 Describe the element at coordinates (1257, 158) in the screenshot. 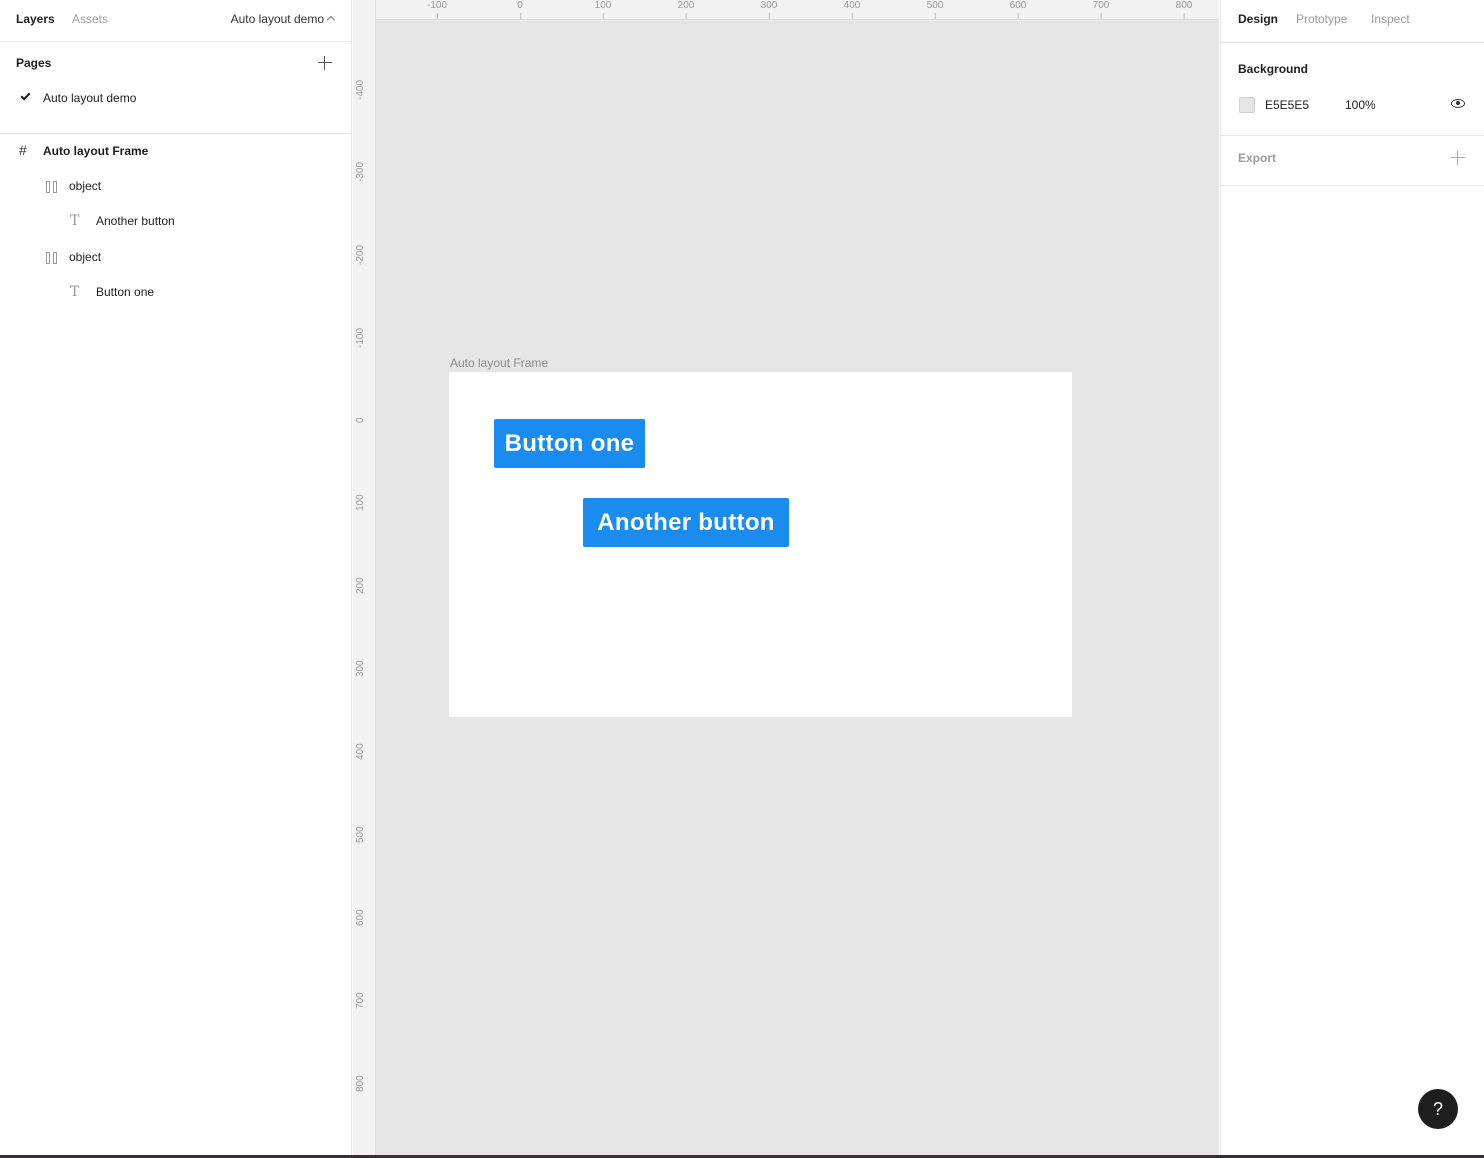

I see `export-title: Export` at that location.